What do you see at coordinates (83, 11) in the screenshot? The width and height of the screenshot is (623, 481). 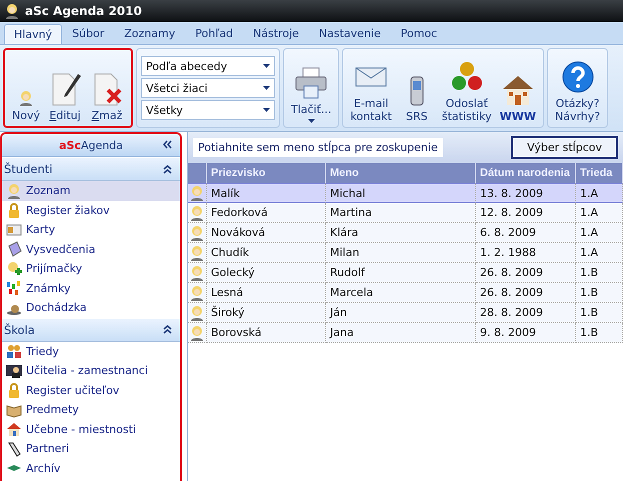 I see `window-title: aSc Agenda 2010` at bounding box center [83, 11].